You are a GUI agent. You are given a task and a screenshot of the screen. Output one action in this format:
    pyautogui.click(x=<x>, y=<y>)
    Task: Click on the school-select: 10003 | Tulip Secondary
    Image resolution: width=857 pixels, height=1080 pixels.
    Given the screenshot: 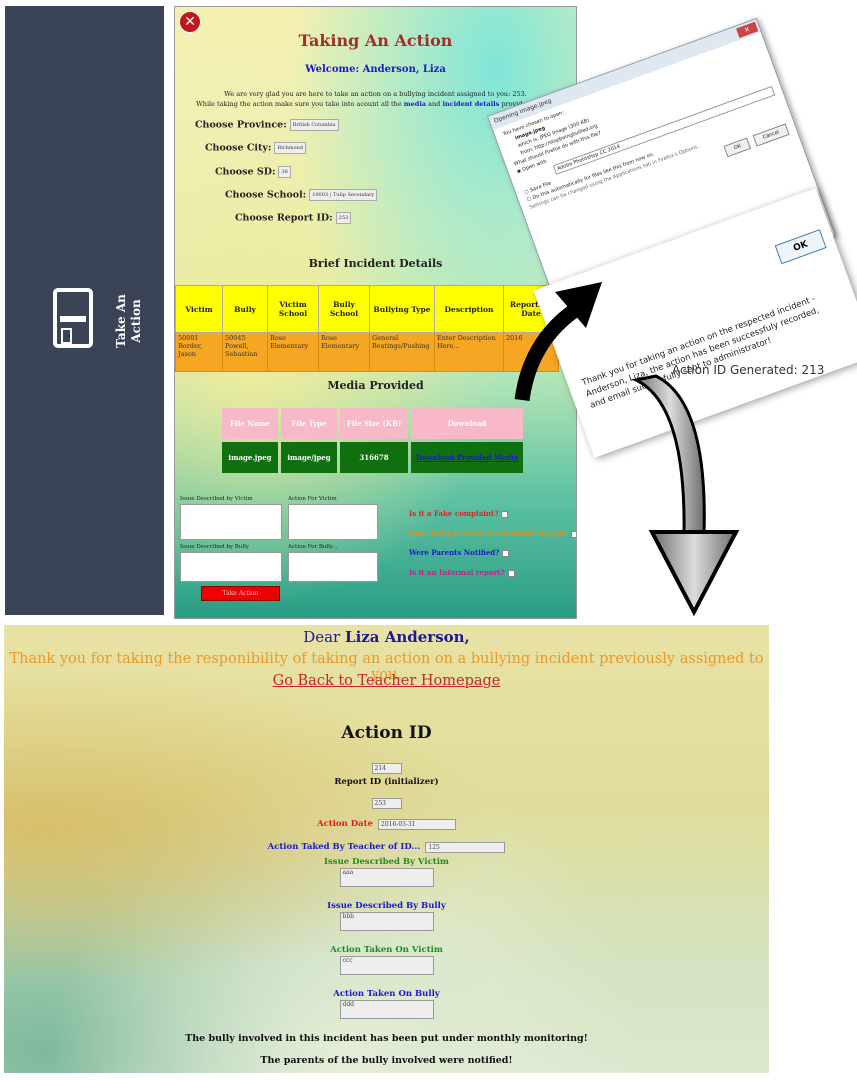 What is the action you would take?
    pyautogui.click(x=343, y=195)
    